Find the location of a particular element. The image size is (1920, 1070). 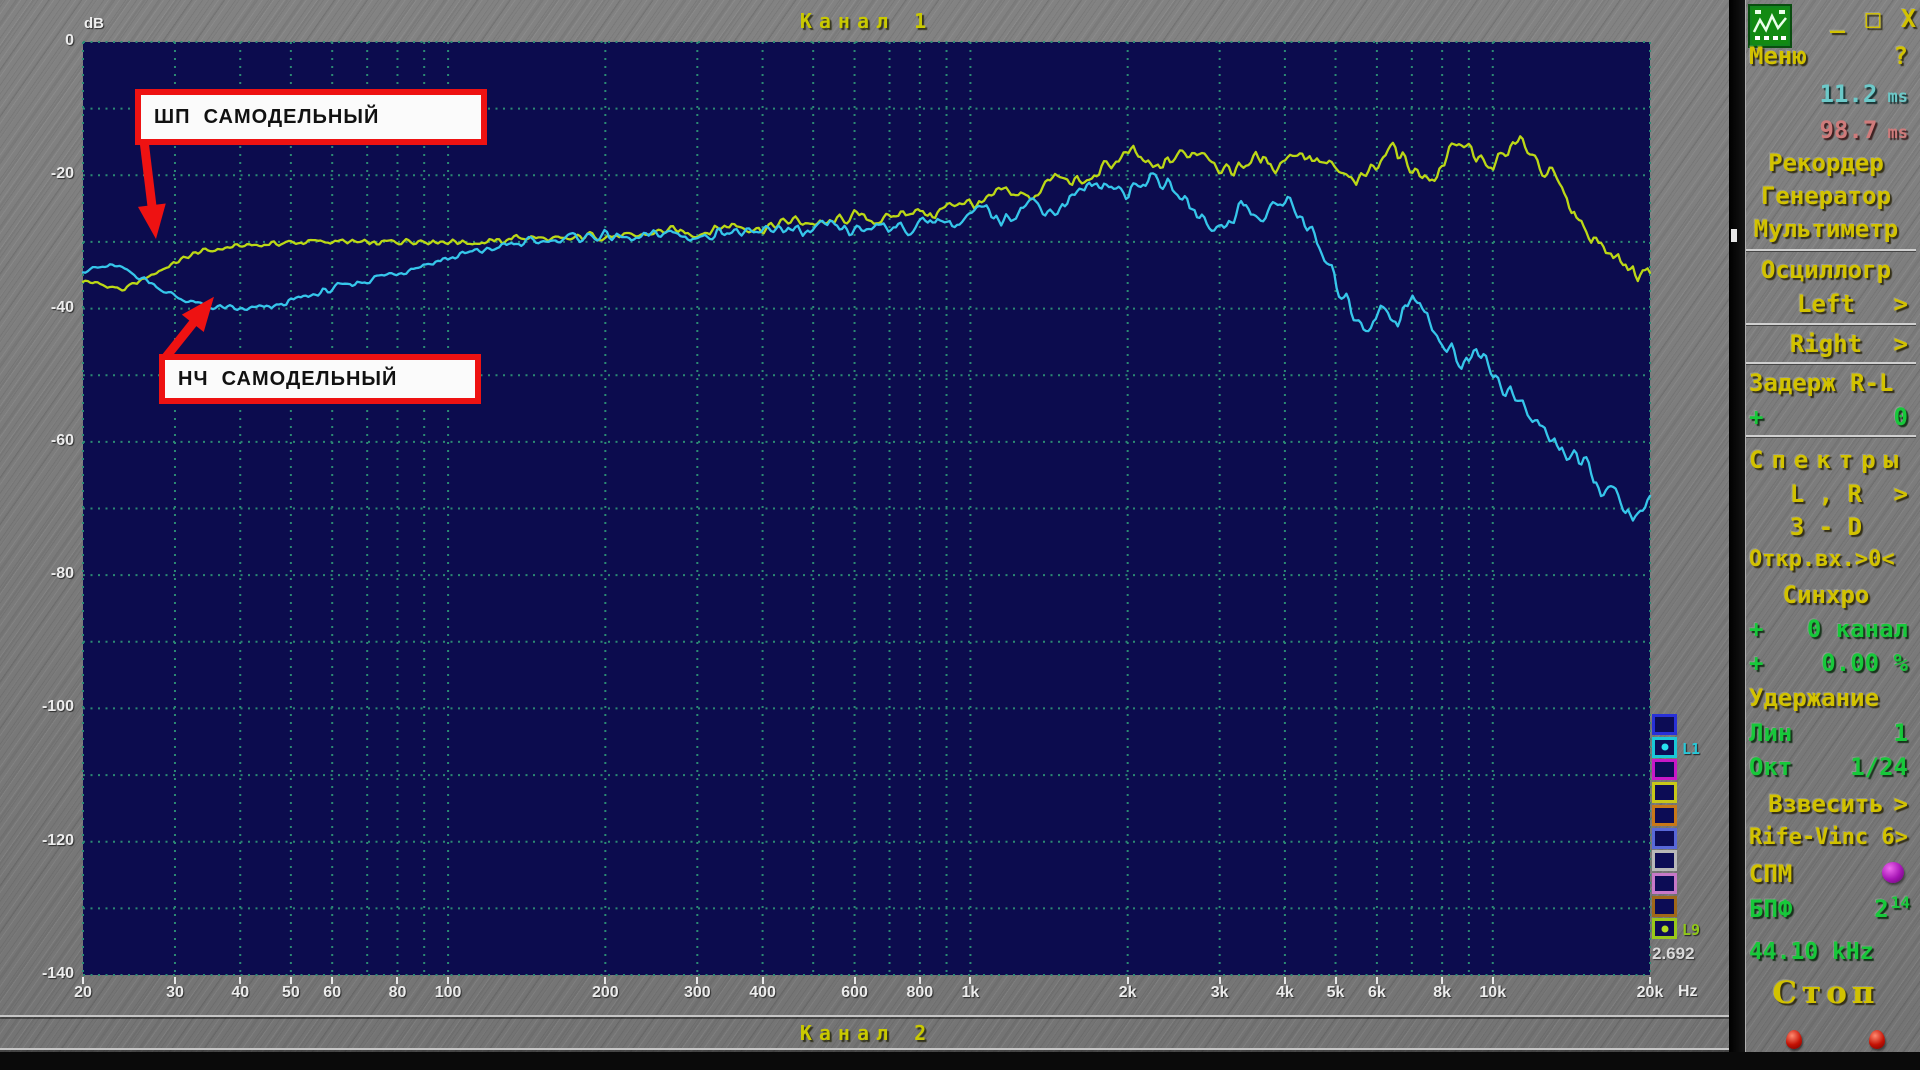

oscillograph-button-center-text: Осциллогр is located at coordinates (1826, 270).